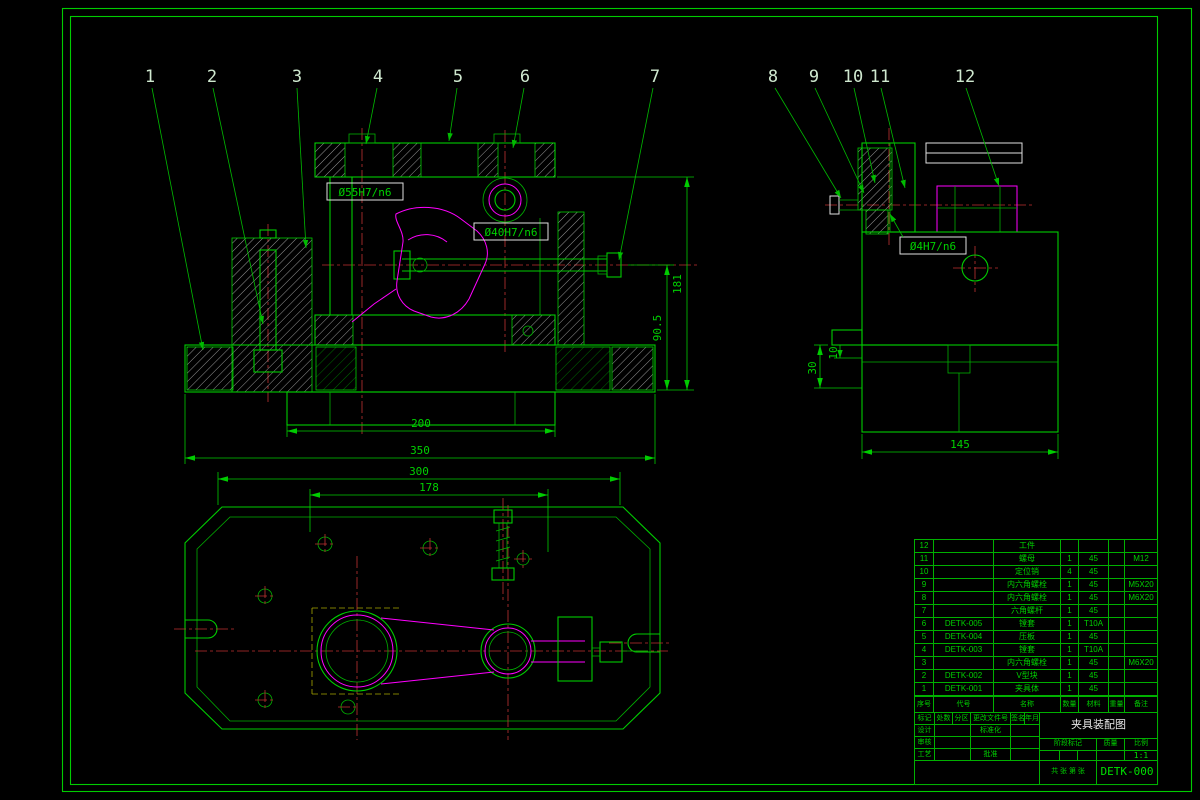  I want to click on bom-row: 2 DETK-002 V型块 1 45, so click(1036, 676).